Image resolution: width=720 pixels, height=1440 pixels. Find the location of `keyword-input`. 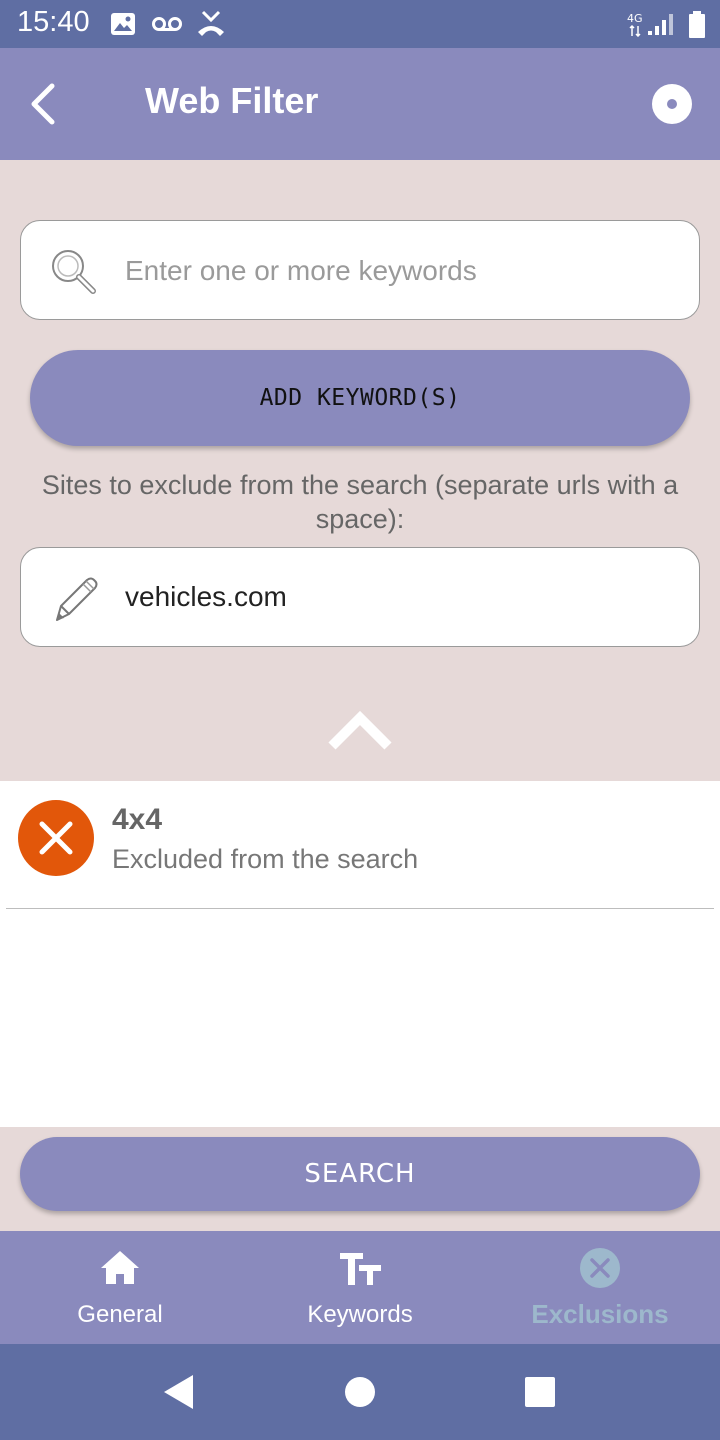

keyword-input is located at coordinates (405, 271).